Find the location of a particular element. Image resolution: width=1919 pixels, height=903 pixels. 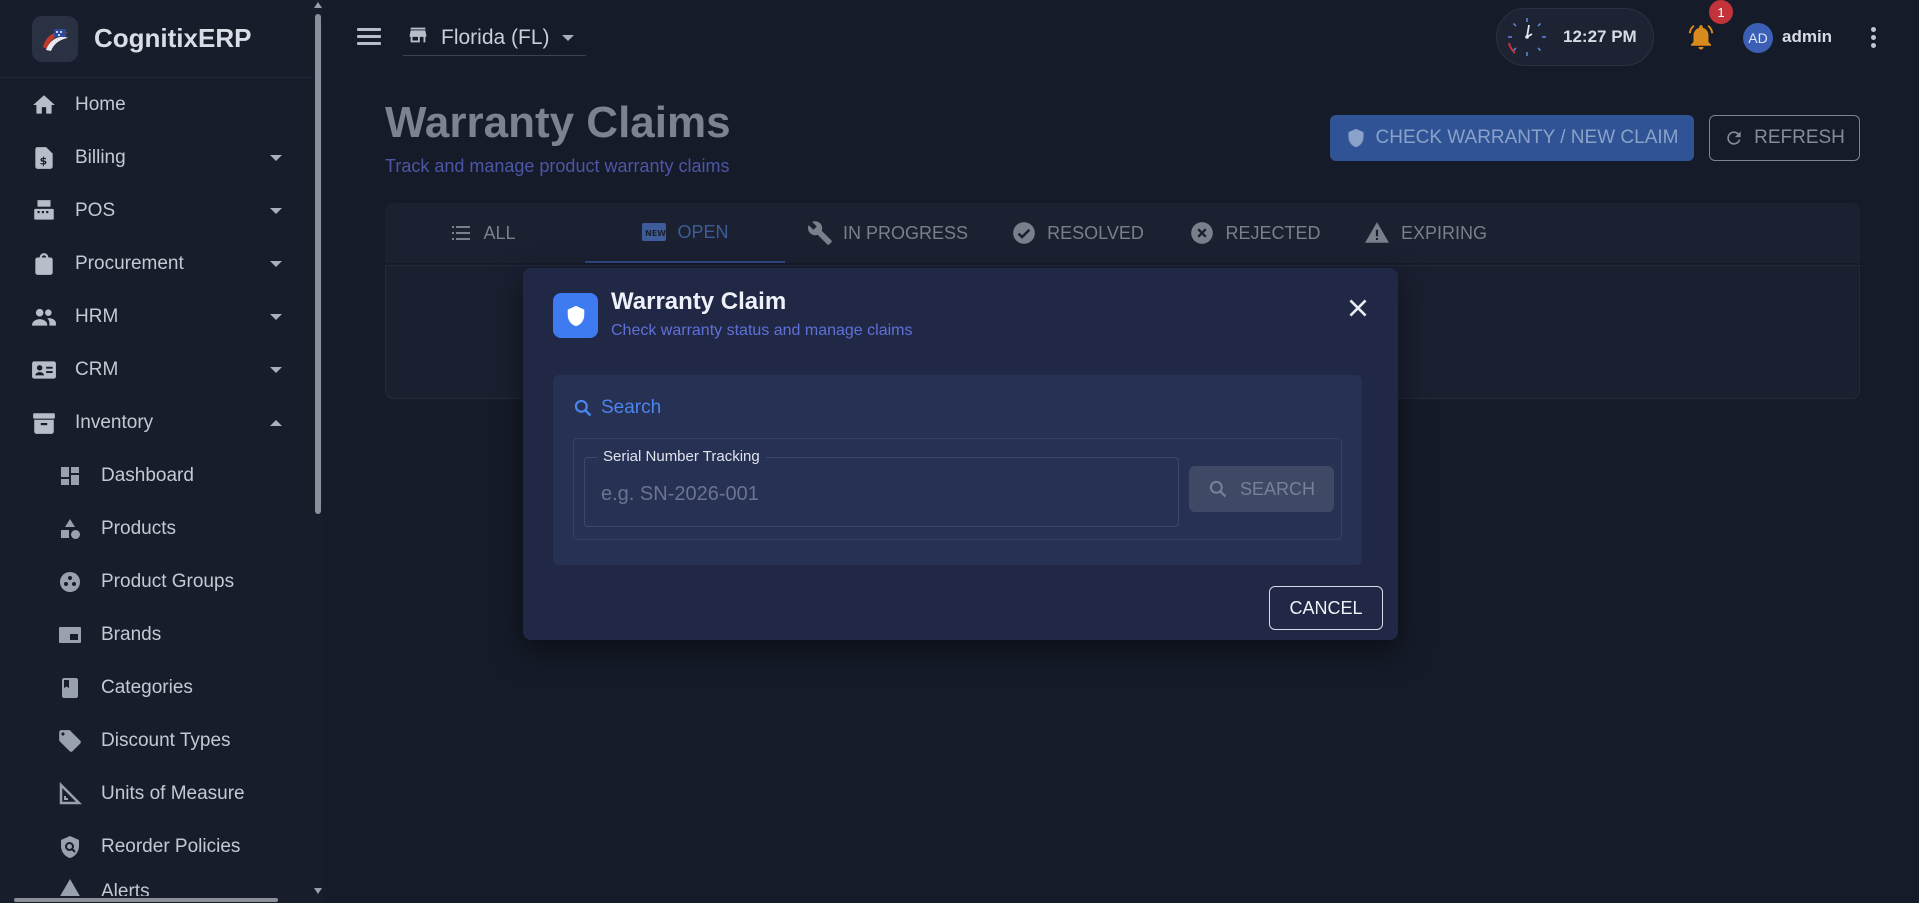

sidebar-item-label: CRM is located at coordinates (97, 369).